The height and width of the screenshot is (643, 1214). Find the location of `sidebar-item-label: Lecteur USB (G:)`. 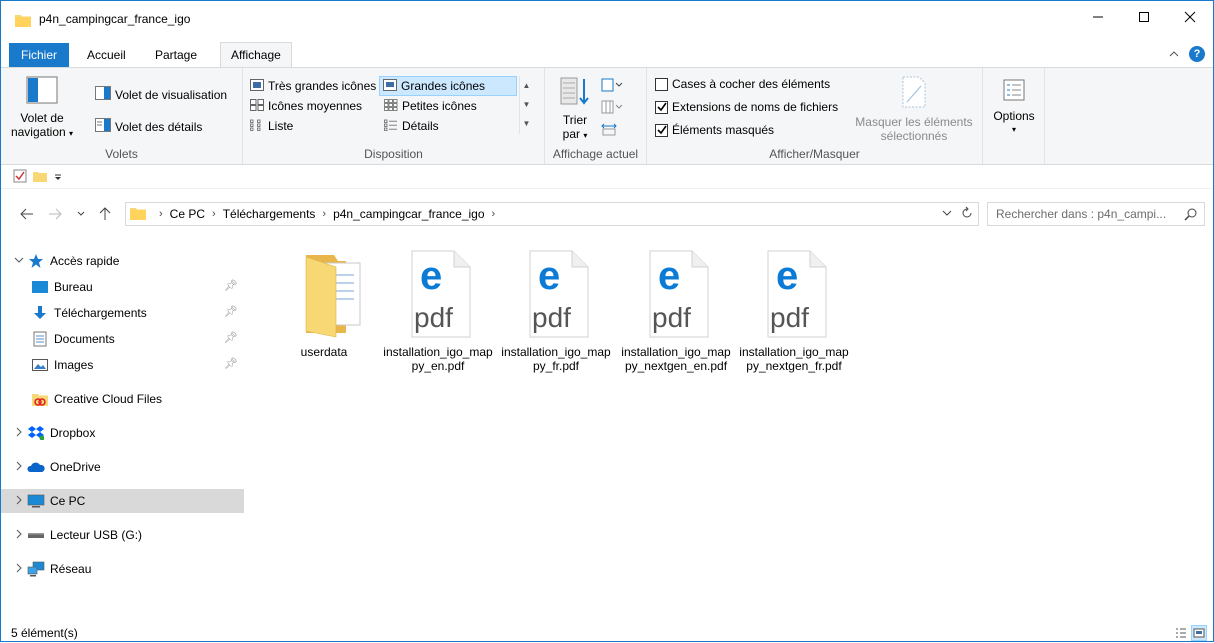

sidebar-item-label: Lecteur USB (G:) is located at coordinates (96, 535).